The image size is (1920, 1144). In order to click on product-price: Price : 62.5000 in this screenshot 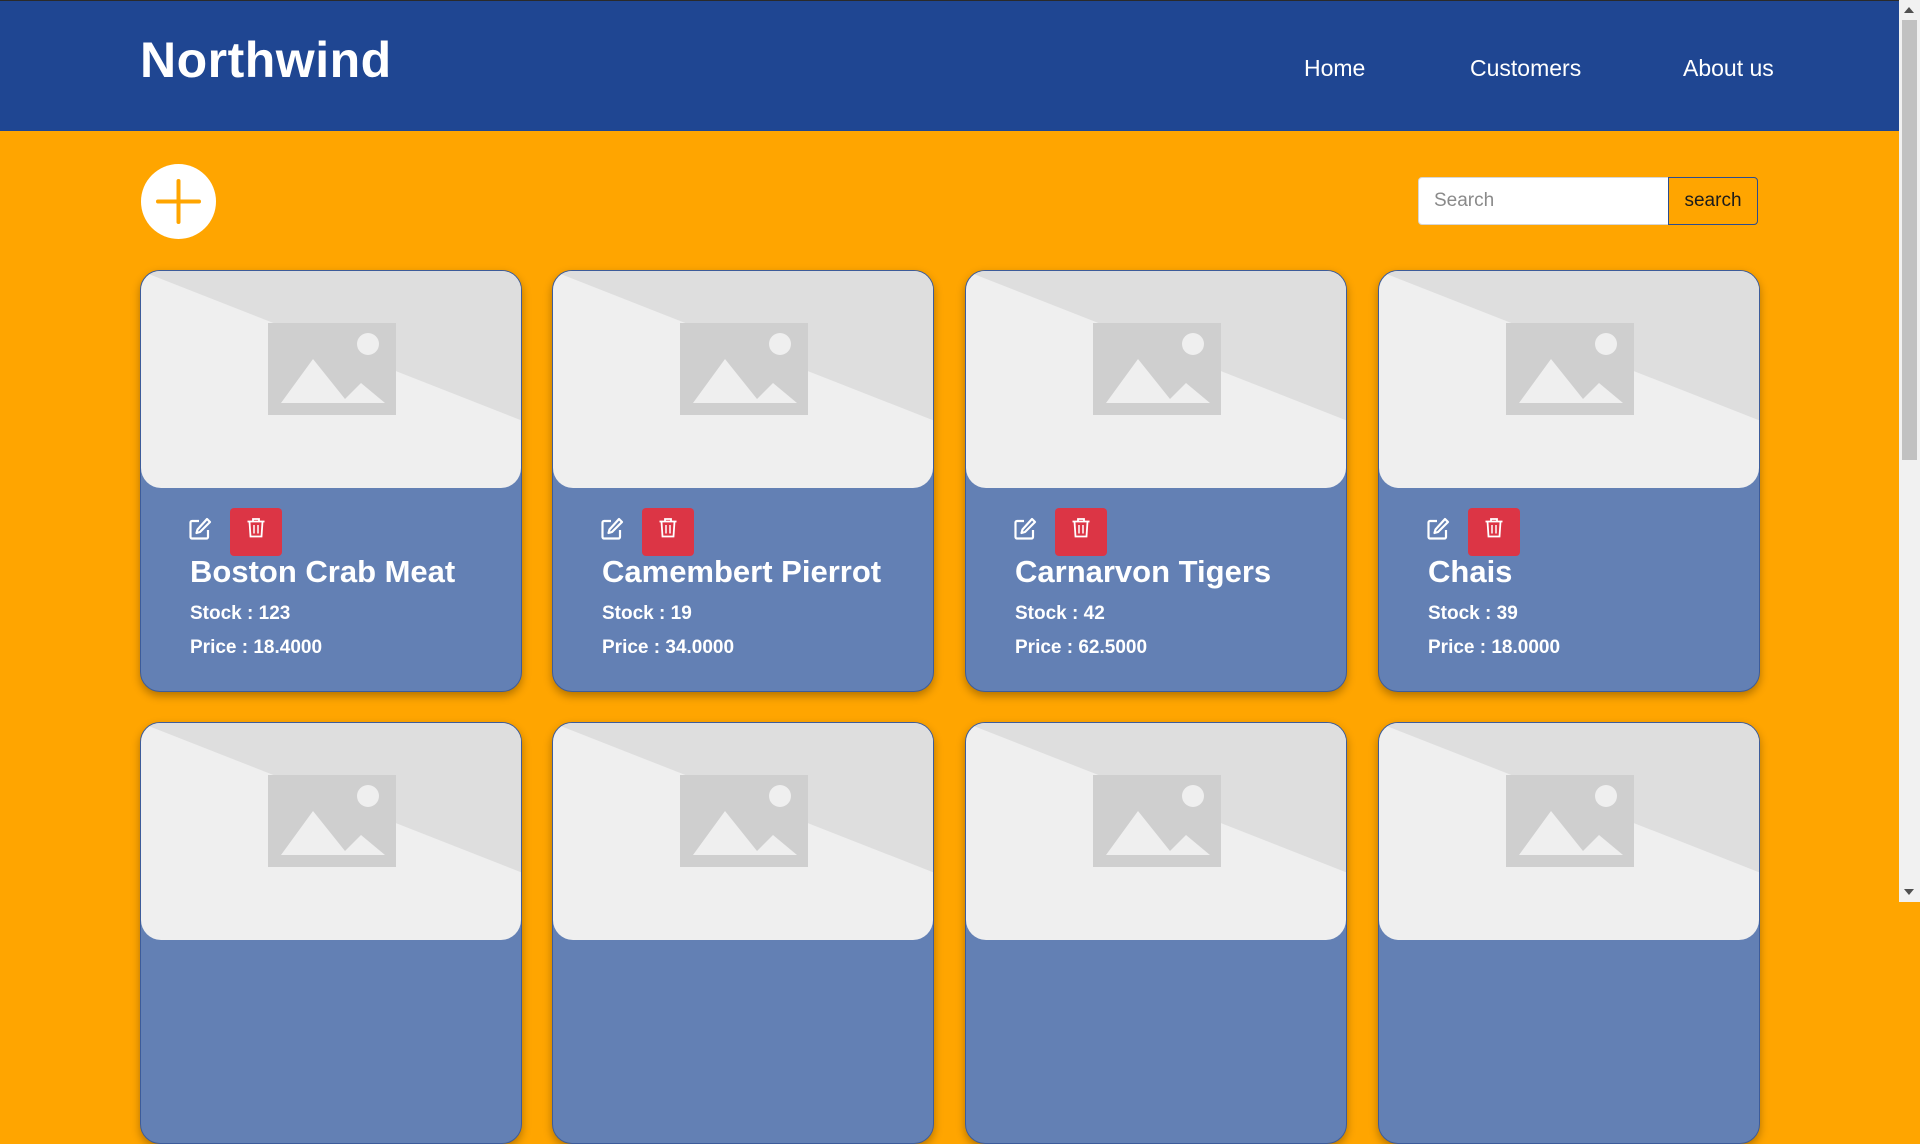, I will do `click(1081, 647)`.